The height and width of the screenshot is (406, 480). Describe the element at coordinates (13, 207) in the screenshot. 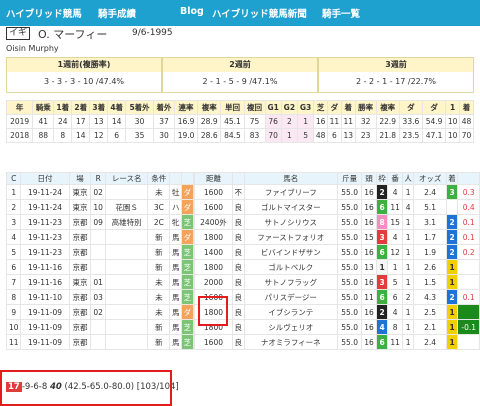

I see `race-index: 2` at that location.